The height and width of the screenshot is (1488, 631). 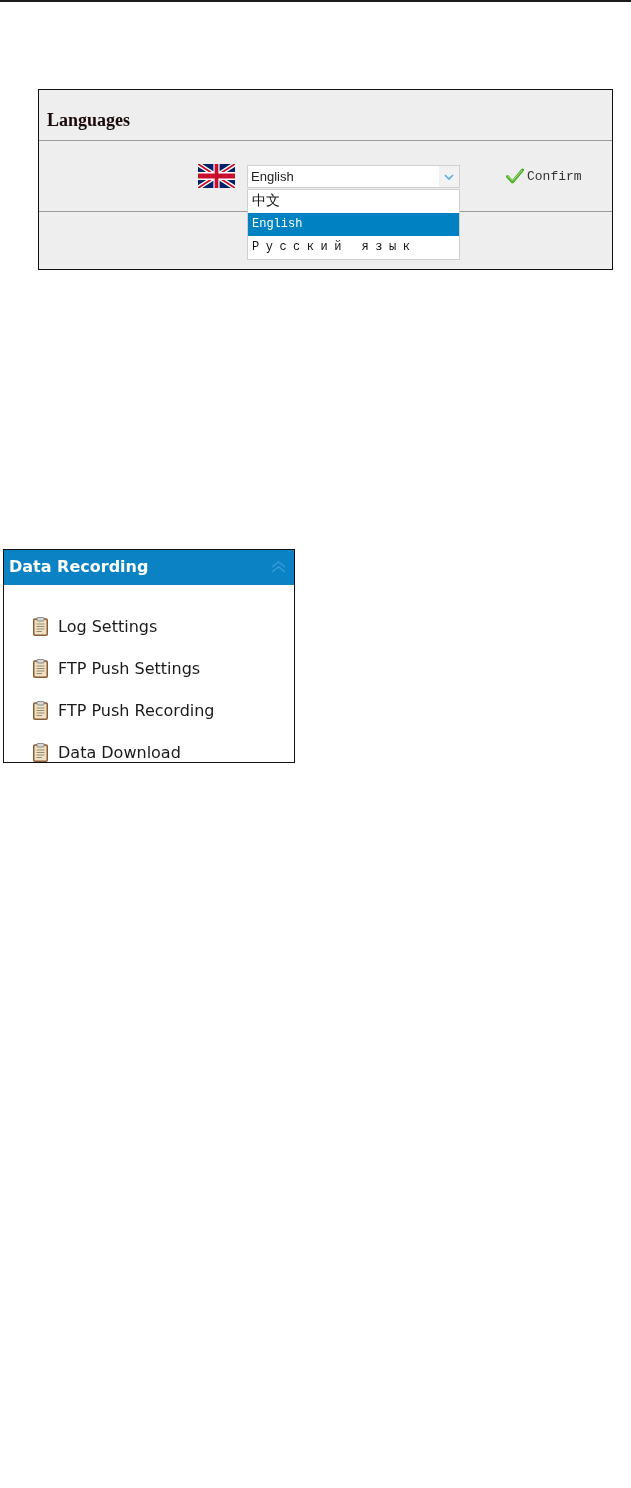 What do you see at coordinates (107, 752) in the screenshot?
I see `menu-link: Data Download` at bounding box center [107, 752].